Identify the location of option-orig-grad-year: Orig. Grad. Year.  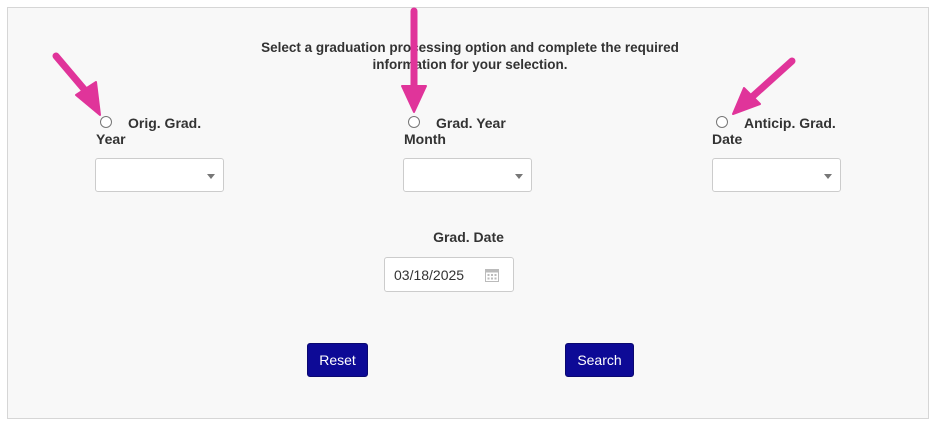
(171, 131).